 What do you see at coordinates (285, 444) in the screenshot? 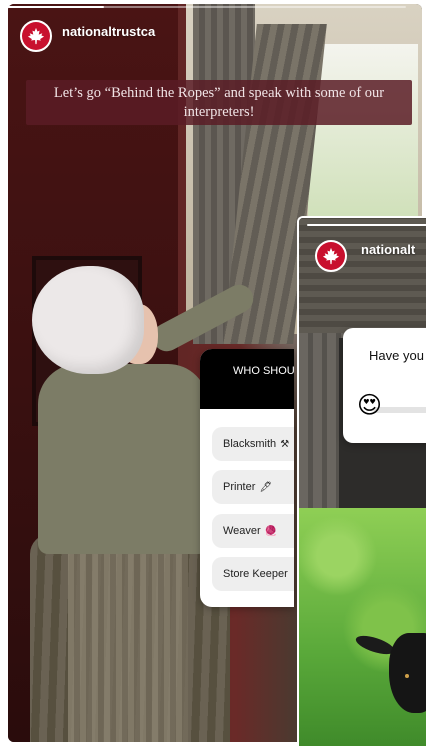
I see `hammer-icon: ⚒` at bounding box center [285, 444].